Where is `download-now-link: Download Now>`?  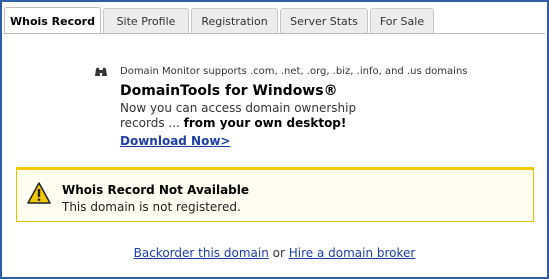
download-now-link: Download Now> is located at coordinates (175, 141).